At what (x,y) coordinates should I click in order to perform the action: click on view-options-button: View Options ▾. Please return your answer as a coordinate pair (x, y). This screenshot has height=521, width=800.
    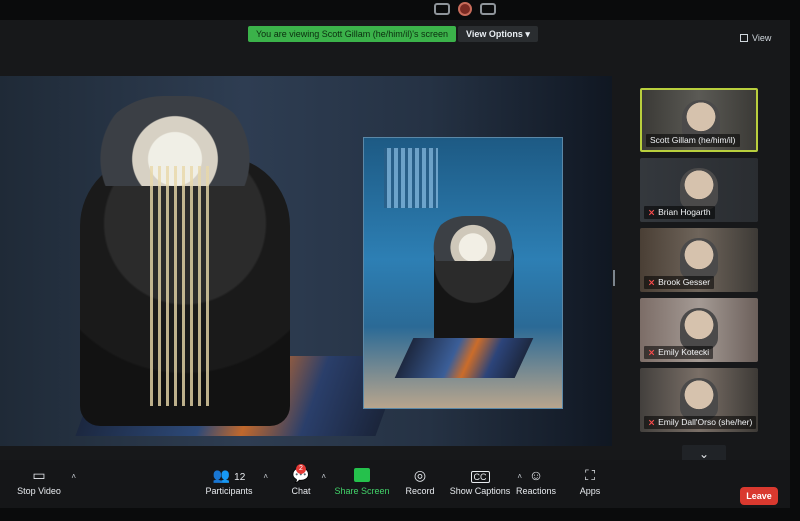
    Looking at the image, I should click on (498, 34).